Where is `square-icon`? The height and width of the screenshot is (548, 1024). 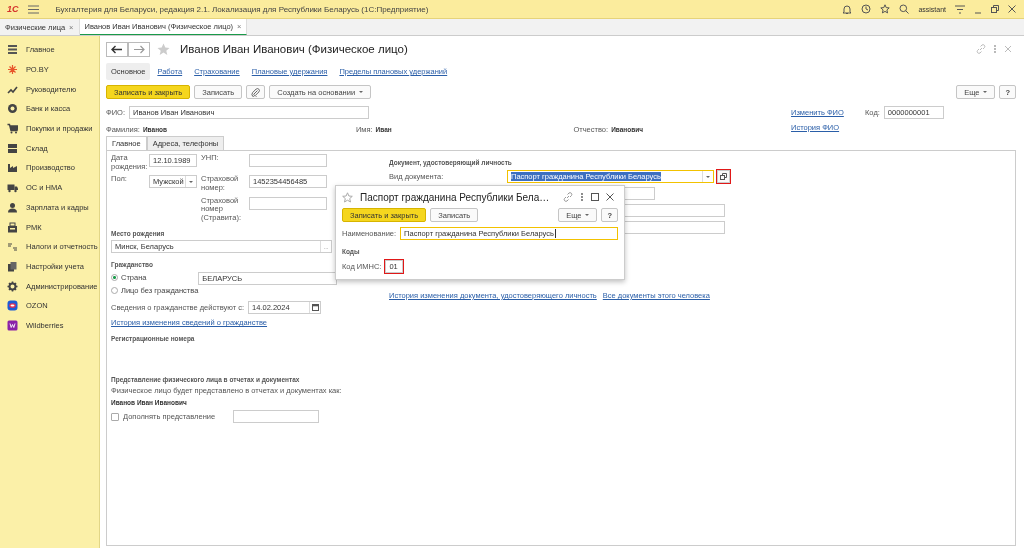
square-icon is located at coordinates (12, 325).